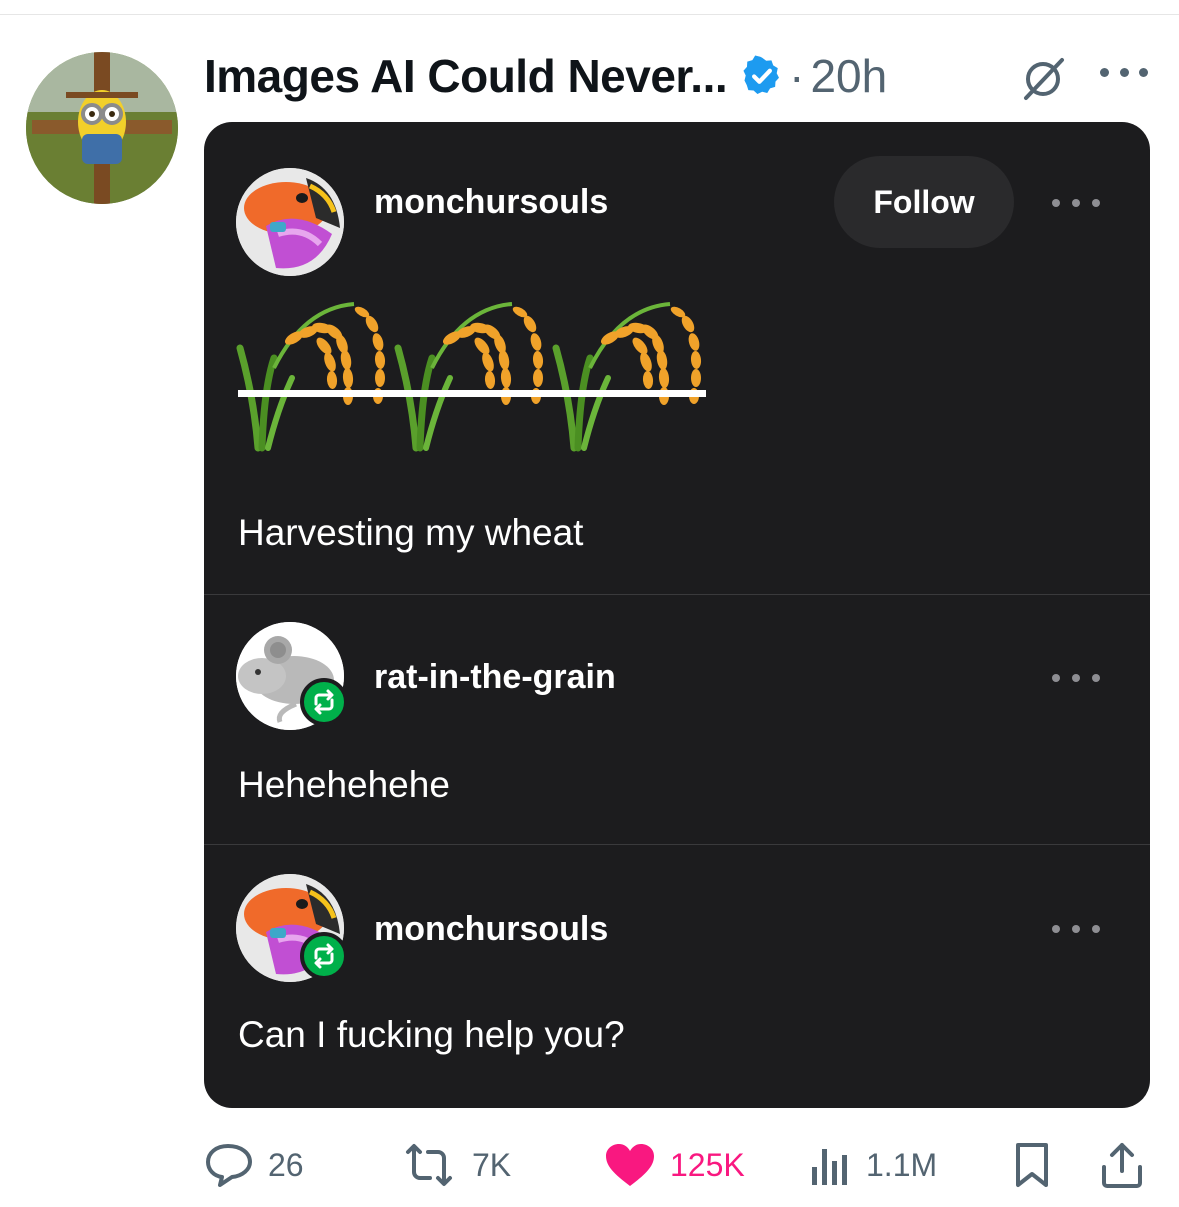 The width and height of the screenshot is (1179, 1207). I want to click on reply-count: 26, so click(286, 1164).